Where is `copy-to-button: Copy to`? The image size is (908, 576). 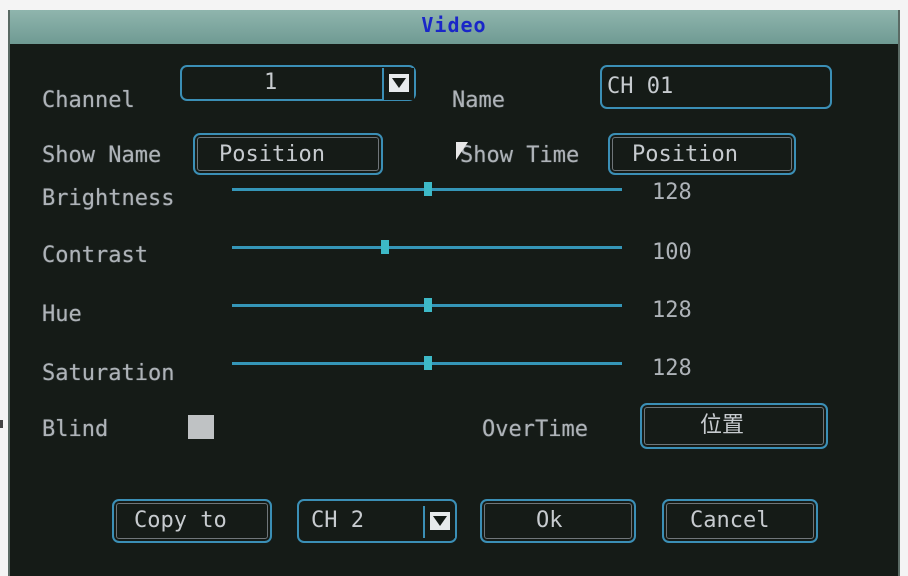 copy-to-button: Copy to is located at coordinates (192, 521).